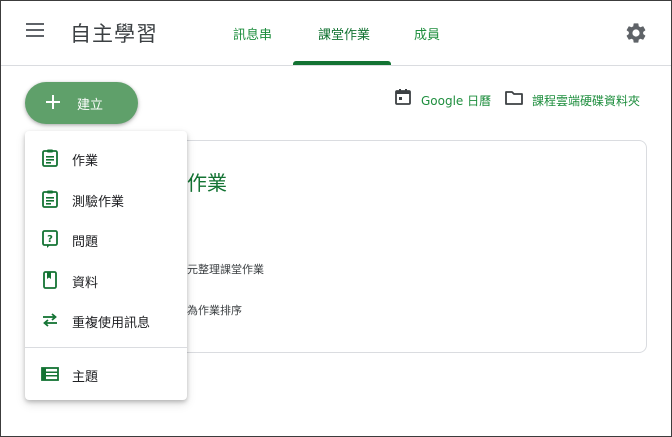 The height and width of the screenshot is (437, 672). I want to click on class-drive-folder-link: 課程雲端硬碟資料夾, so click(586, 100).